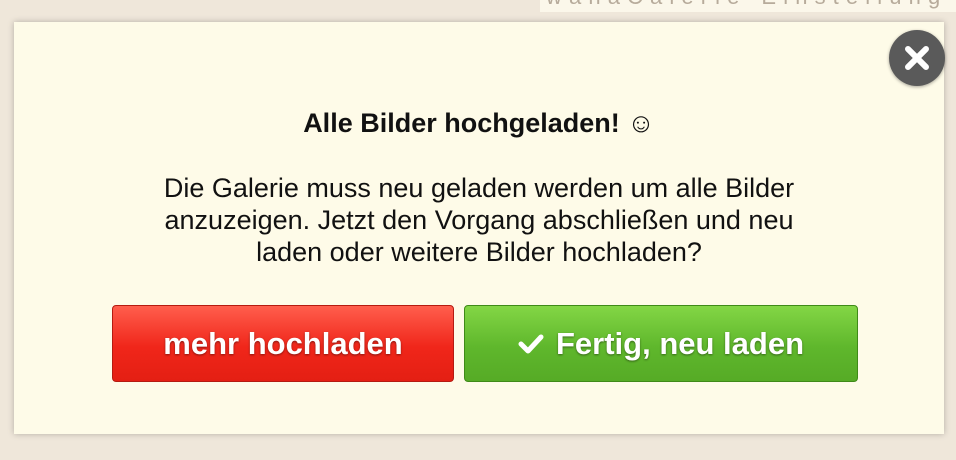 The image size is (956, 460). I want to click on close-button, so click(917, 58).